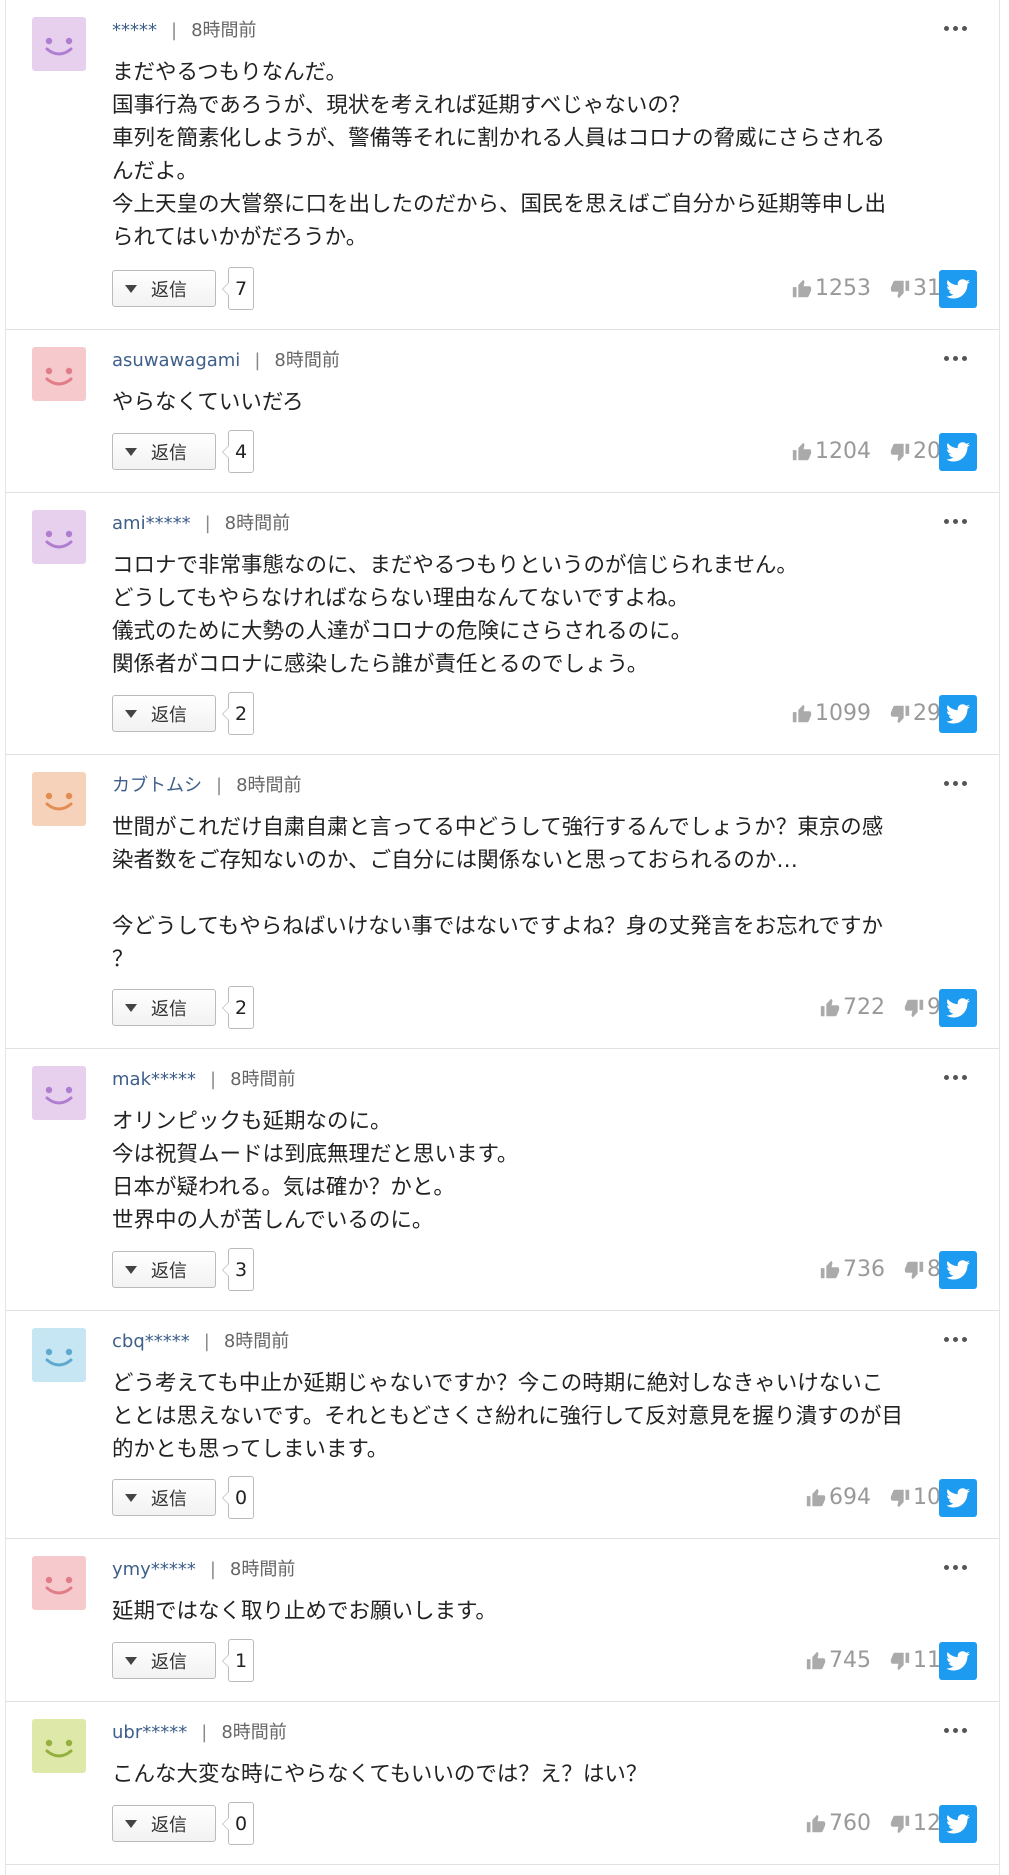 This screenshot has height=1875, width=1009. I want to click on dislike-button: 20, so click(915, 451).